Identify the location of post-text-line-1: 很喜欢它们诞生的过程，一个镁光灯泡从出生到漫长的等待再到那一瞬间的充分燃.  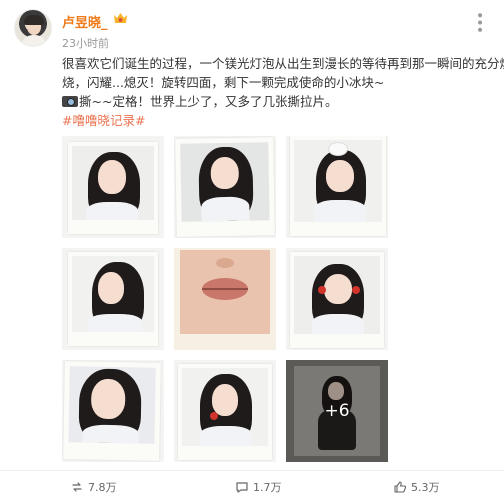
(283, 63).